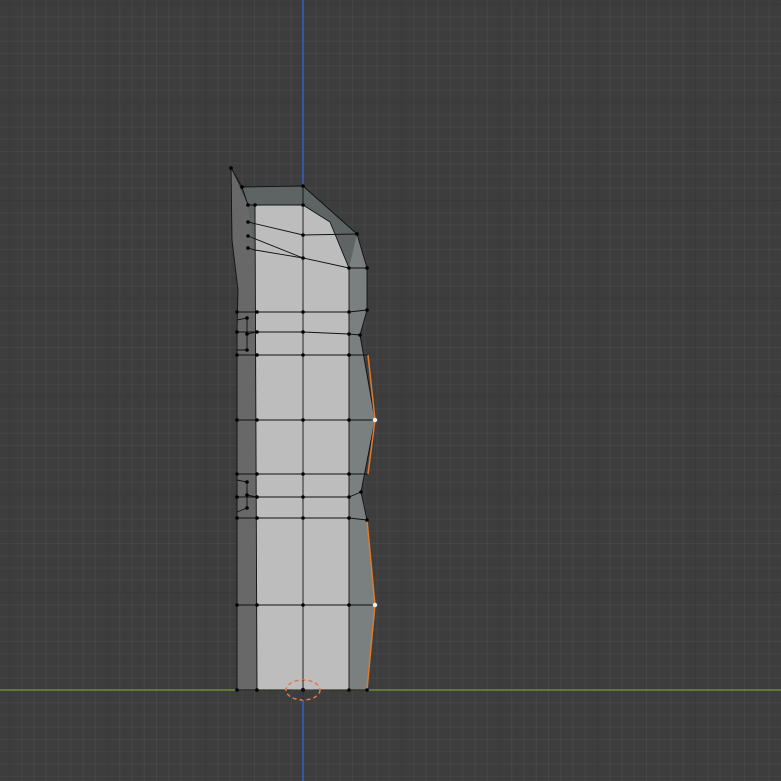  I want to click on mesh-right-side-face, so click(362, 462).